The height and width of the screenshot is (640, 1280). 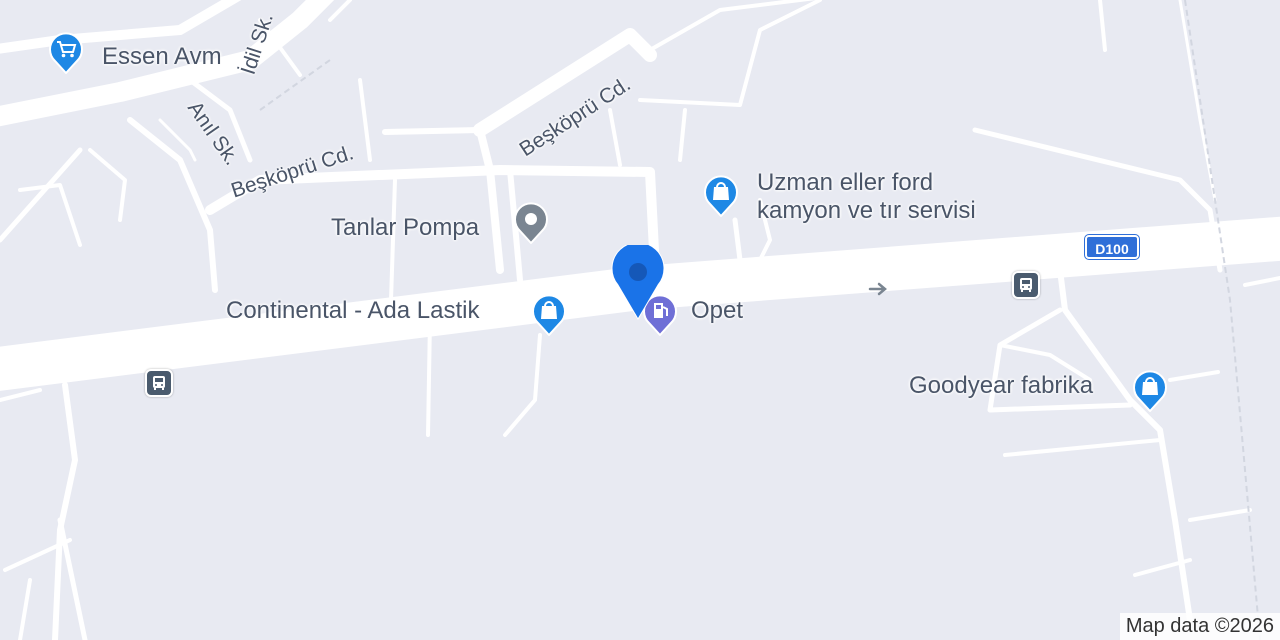 I want to click on location-marker-icon, so click(x=638, y=283).